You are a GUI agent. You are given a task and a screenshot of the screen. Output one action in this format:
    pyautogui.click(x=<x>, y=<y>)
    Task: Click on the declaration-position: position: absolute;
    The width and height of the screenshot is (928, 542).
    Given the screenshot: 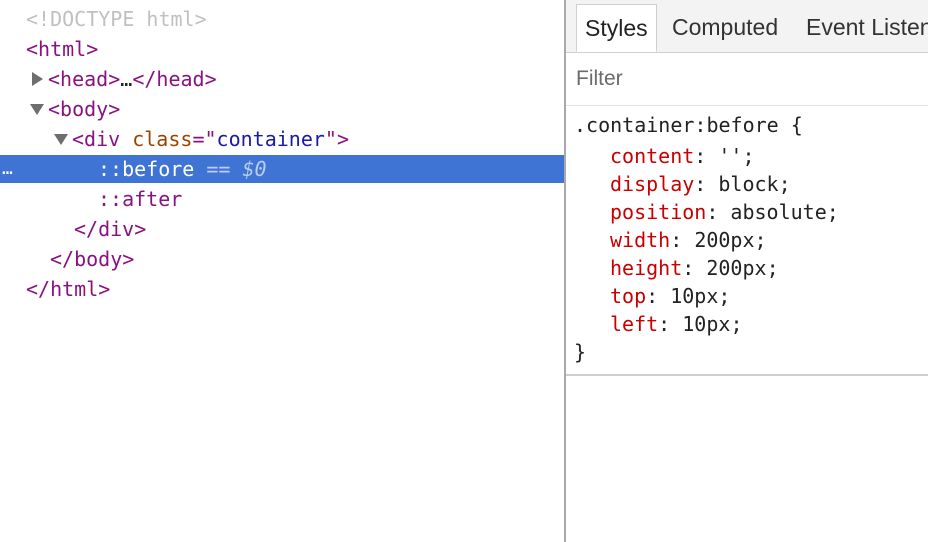 What is the action you would take?
    pyautogui.click(x=724, y=212)
    